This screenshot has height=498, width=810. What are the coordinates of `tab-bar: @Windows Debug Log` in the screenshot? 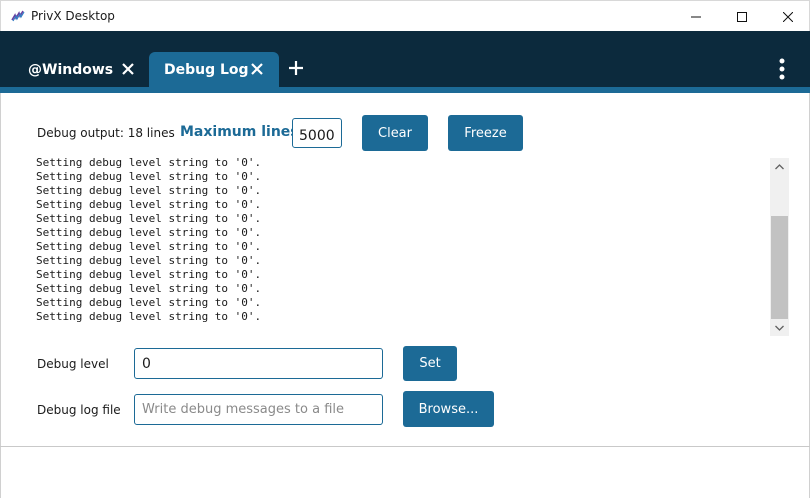 It's located at (405, 59).